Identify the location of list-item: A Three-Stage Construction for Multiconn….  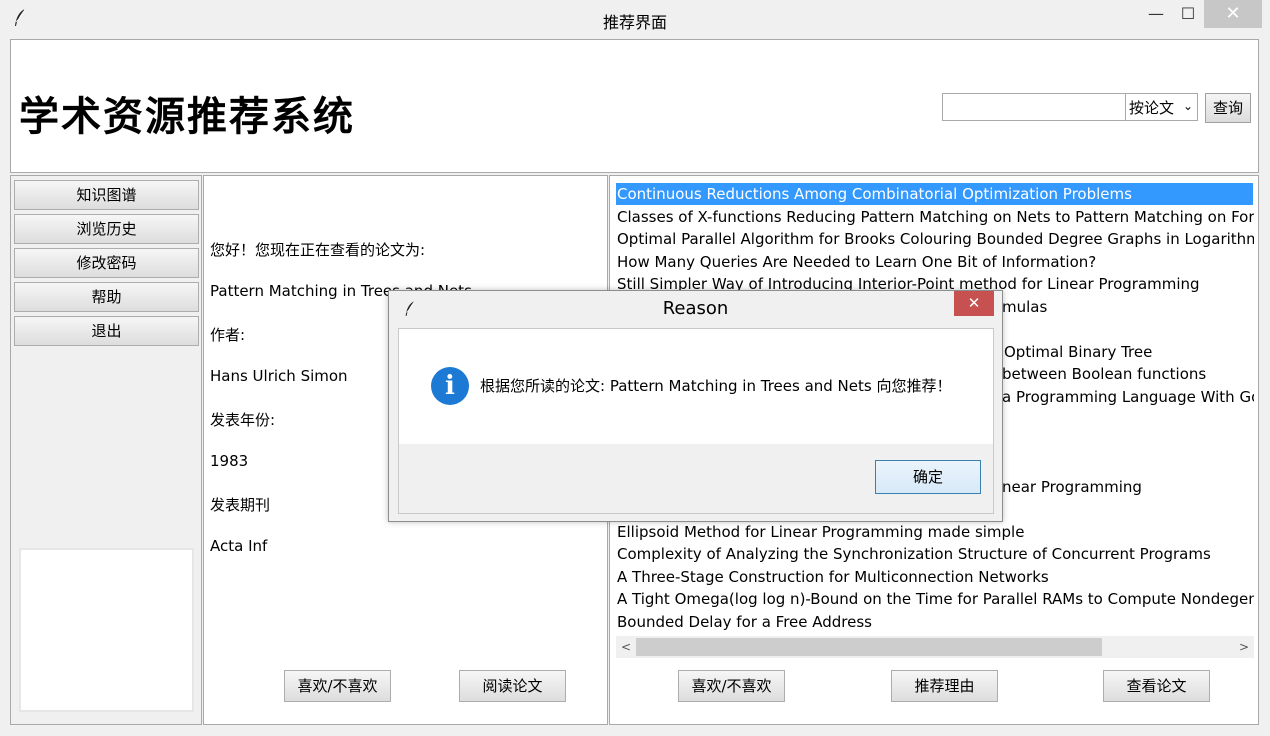
(935, 577).